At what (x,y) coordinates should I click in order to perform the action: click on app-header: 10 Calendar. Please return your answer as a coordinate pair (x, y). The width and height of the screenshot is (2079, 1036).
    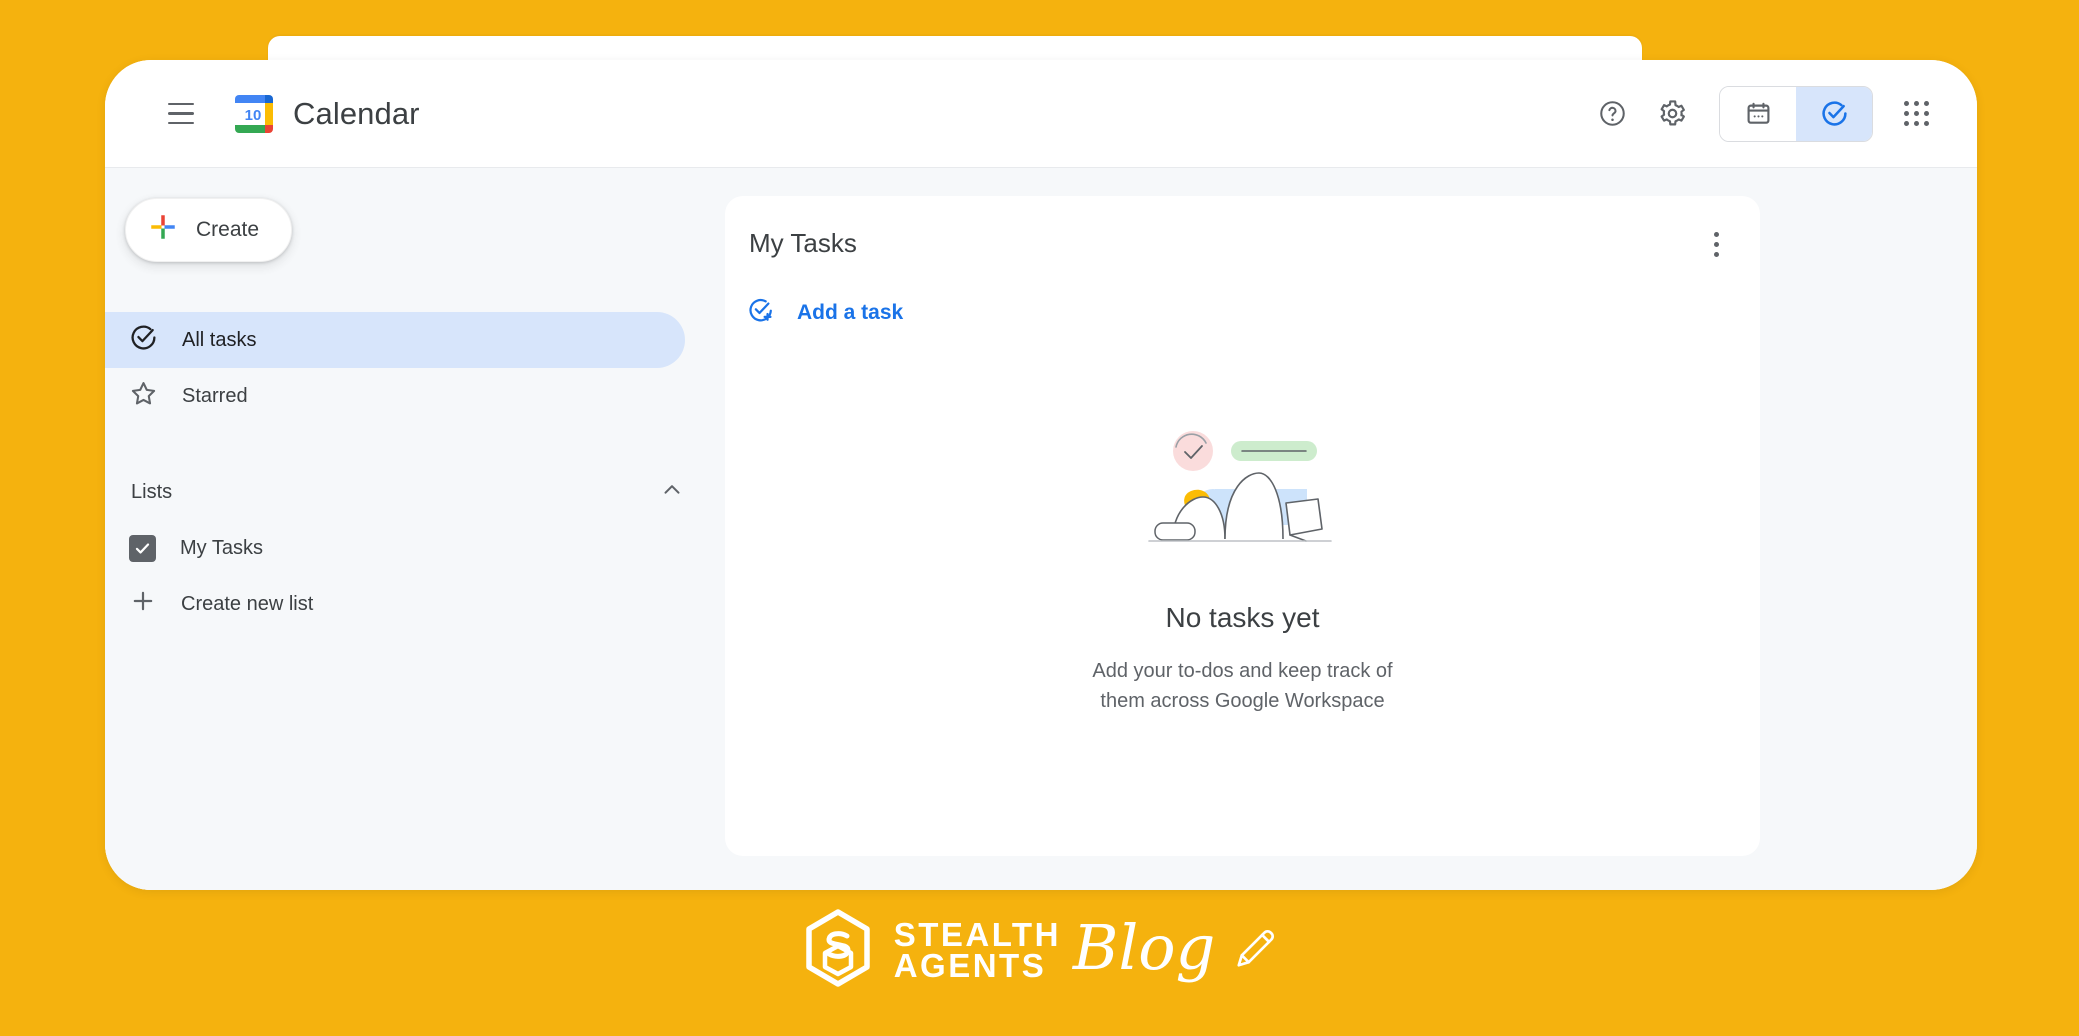
    Looking at the image, I should click on (1041, 114).